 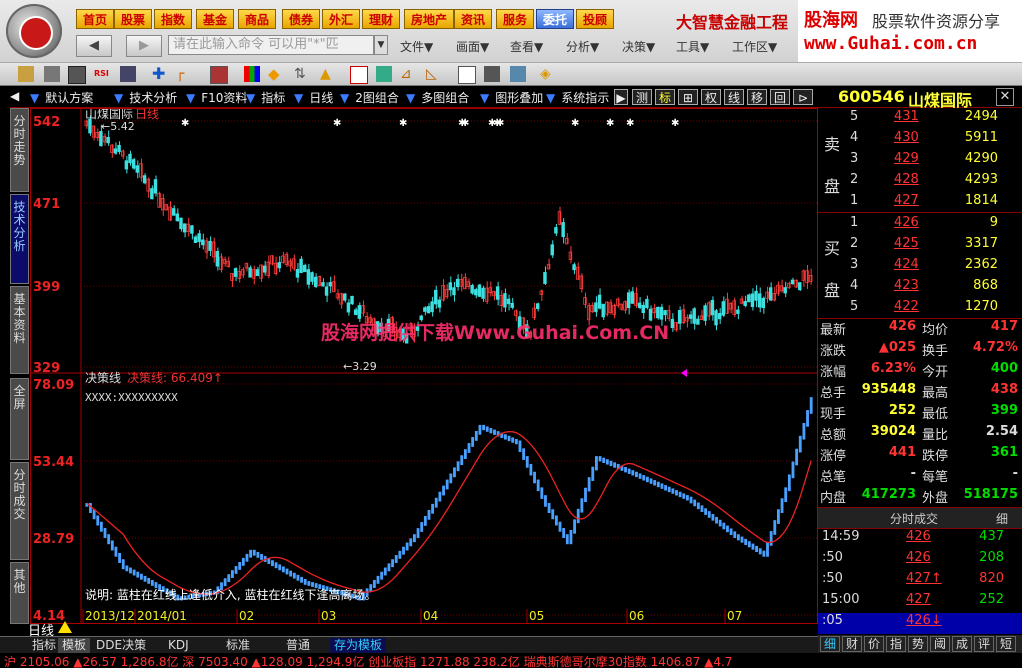 What do you see at coordinates (920, 203) in the screenshot?
I see `sell-row: 1 427 1814` at bounding box center [920, 203].